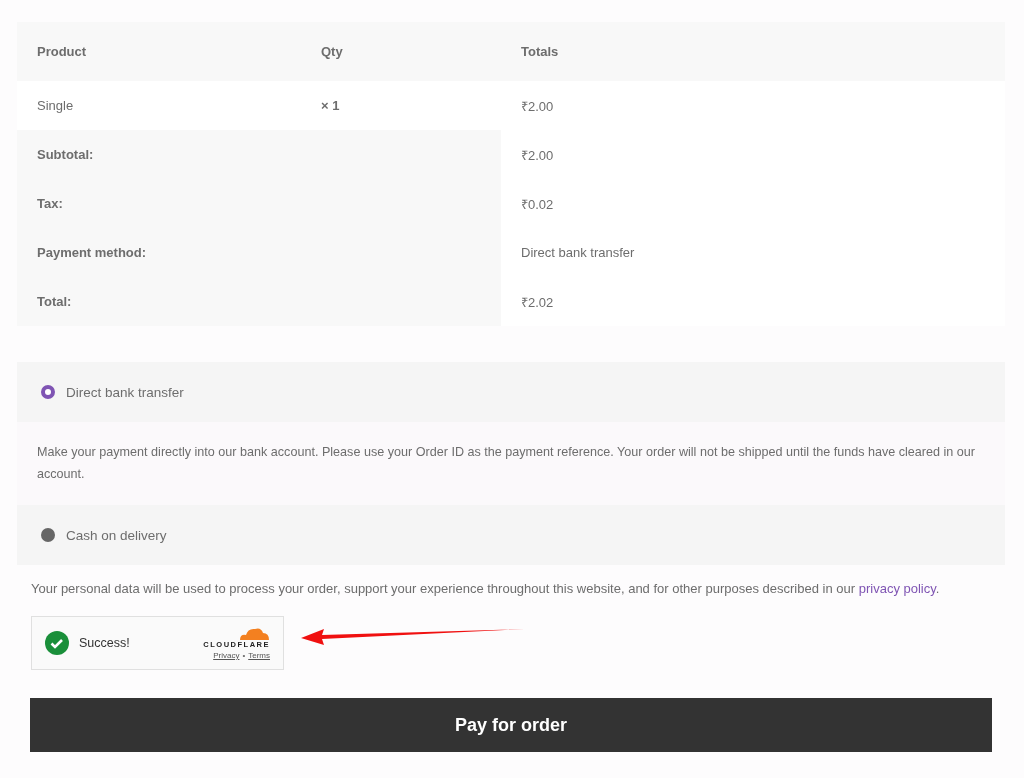  I want to click on total-label: Tax:, so click(259, 203).